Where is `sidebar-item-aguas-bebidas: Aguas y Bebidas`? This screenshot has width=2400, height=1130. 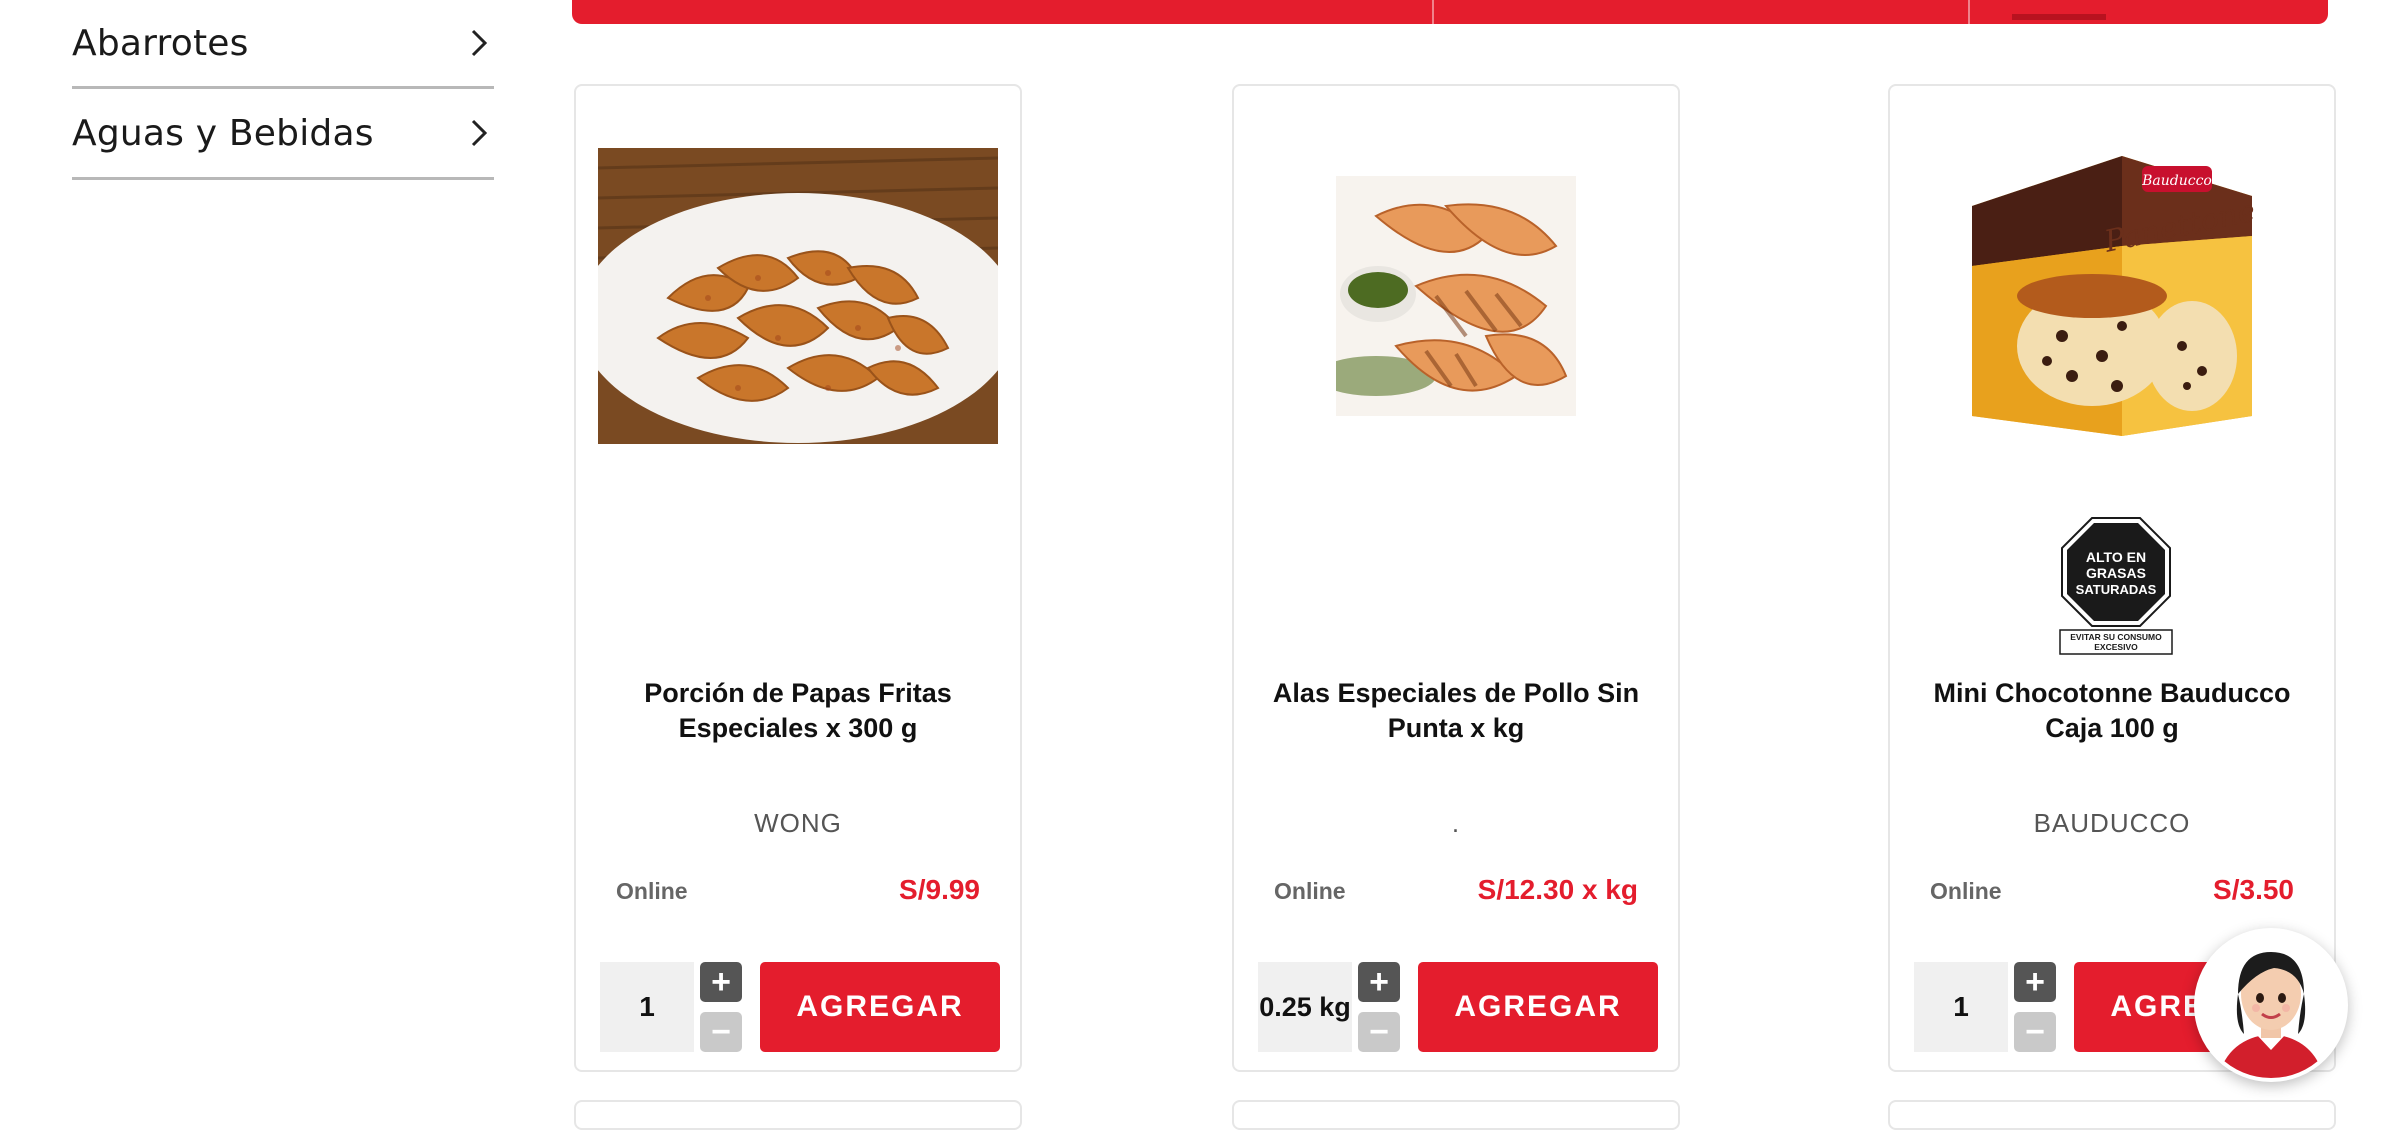 sidebar-item-aguas-bebidas: Aguas y Bebidas is located at coordinates (283, 134).